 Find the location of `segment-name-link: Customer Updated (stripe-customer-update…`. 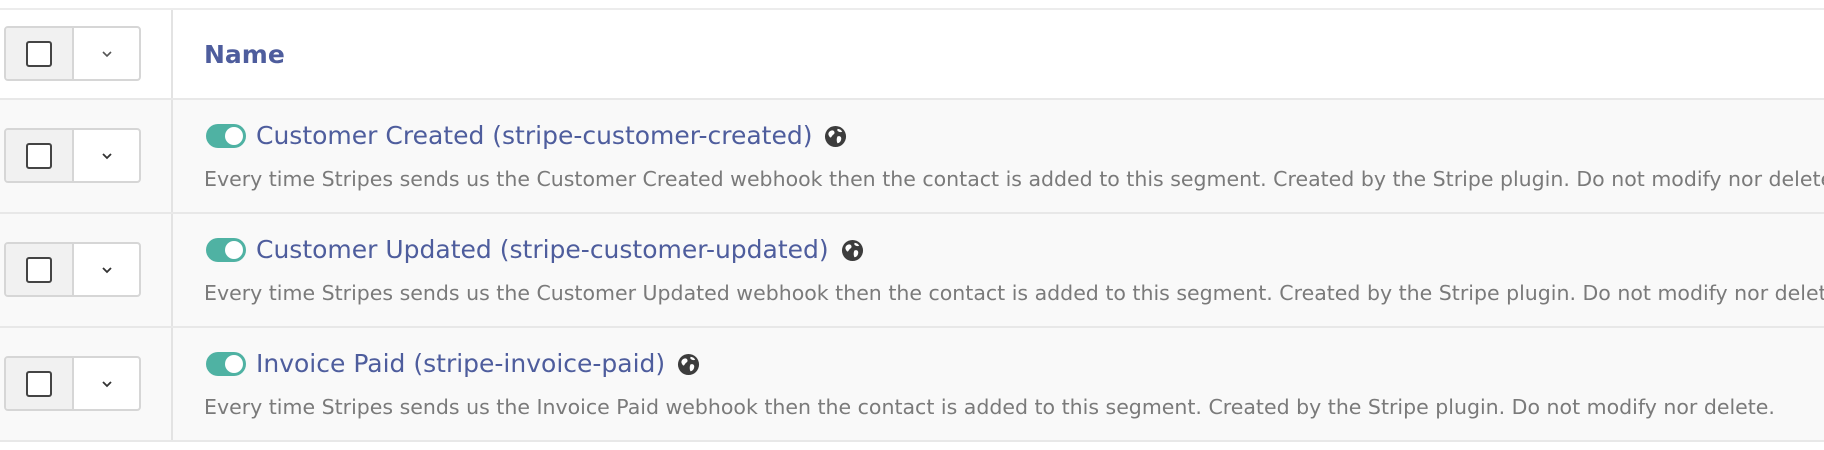

segment-name-link: Customer Updated (stripe-customer-update… is located at coordinates (542, 250).